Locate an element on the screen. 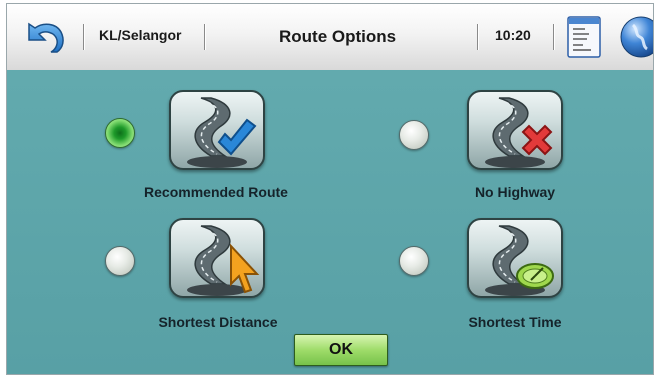 This screenshot has height=379, width=659. shortest-distance-label: Shortest Distance is located at coordinates (218, 322).